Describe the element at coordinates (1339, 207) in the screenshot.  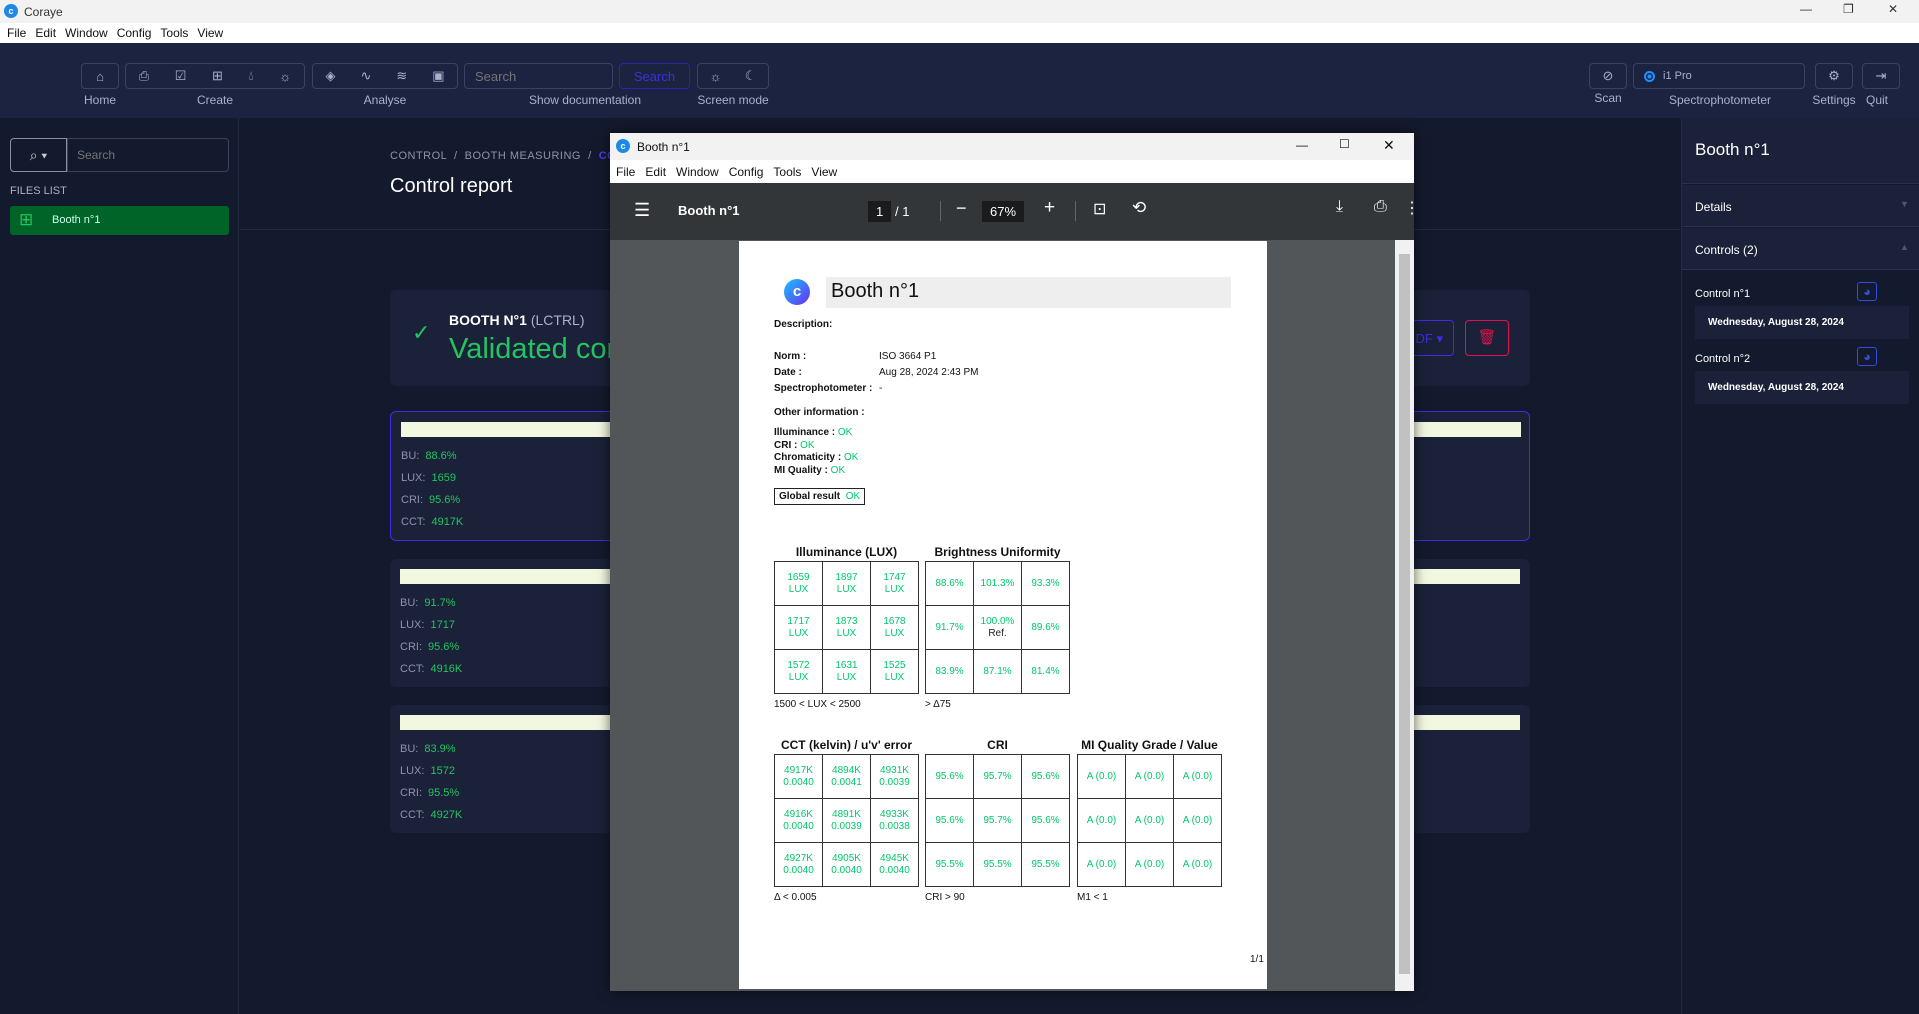
I see `download-icon: ⤓` at that location.